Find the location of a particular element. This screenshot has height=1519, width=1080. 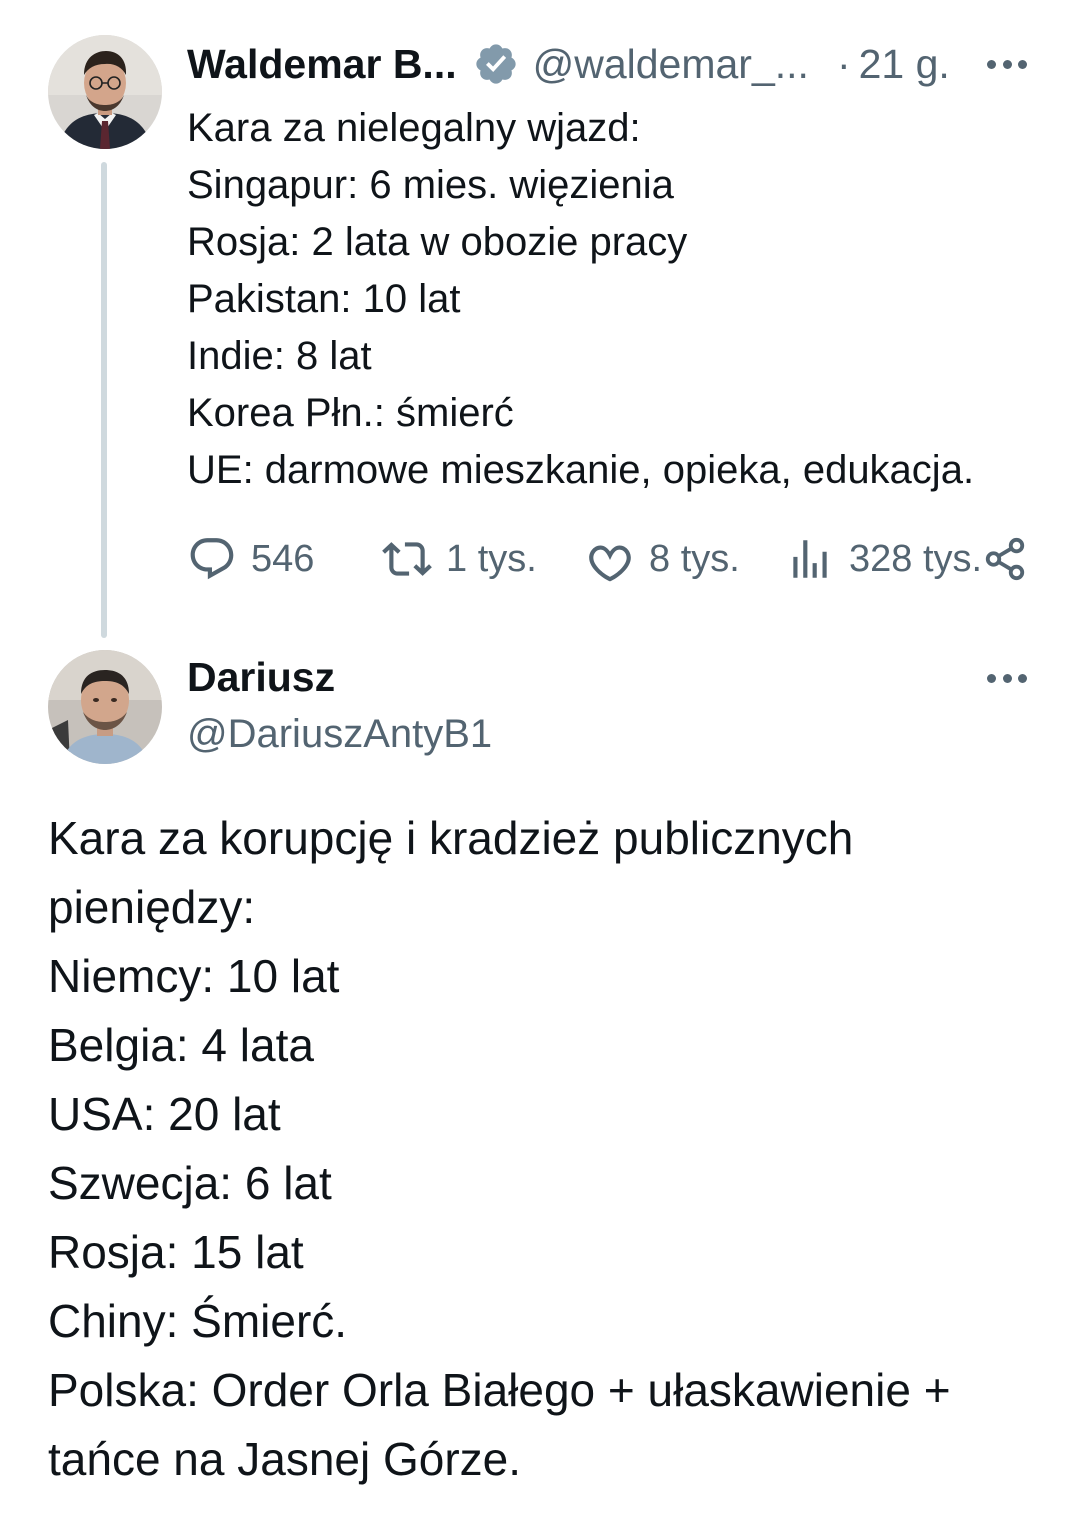

tweet-text-line: Rosja: 2 lata w obozie pracy is located at coordinates (437, 242).